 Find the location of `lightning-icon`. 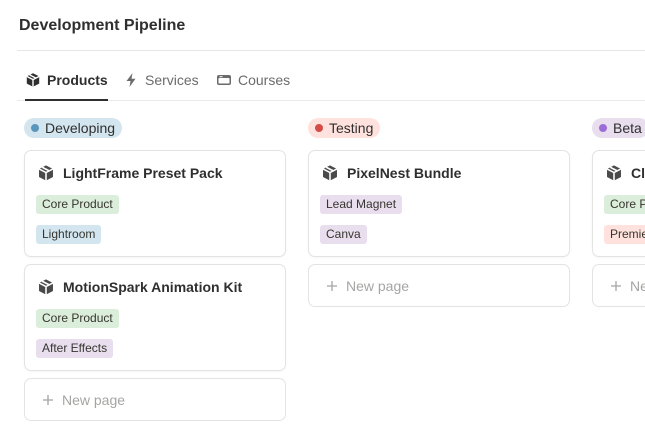

lightning-icon is located at coordinates (131, 80).